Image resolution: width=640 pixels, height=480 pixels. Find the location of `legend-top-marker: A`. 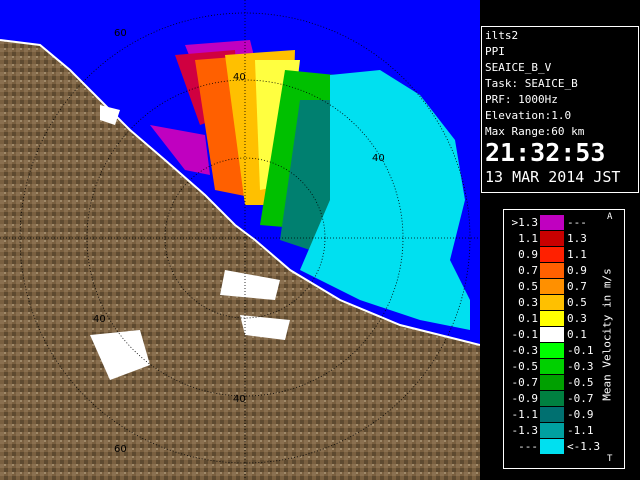

legend-top-marker: A is located at coordinates (610, 217).